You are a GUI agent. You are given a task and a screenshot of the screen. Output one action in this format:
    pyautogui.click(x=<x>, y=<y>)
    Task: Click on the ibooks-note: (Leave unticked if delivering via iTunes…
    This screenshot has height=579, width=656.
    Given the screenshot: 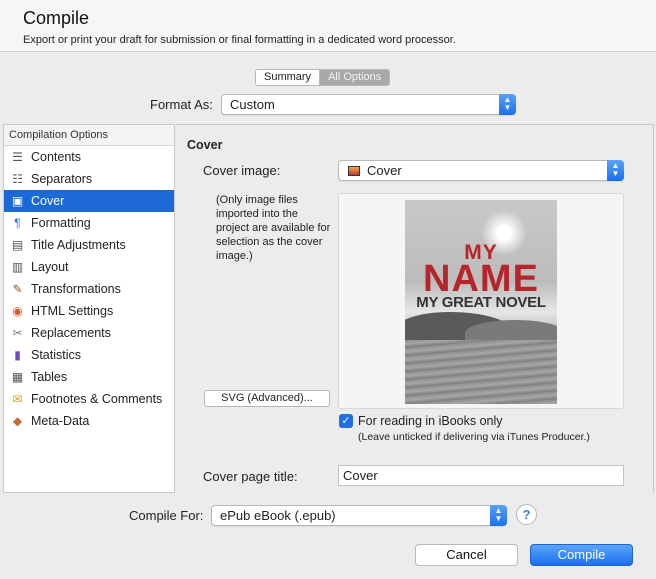 What is the action you would take?
    pyautogui.click(x=474, y=437)
    